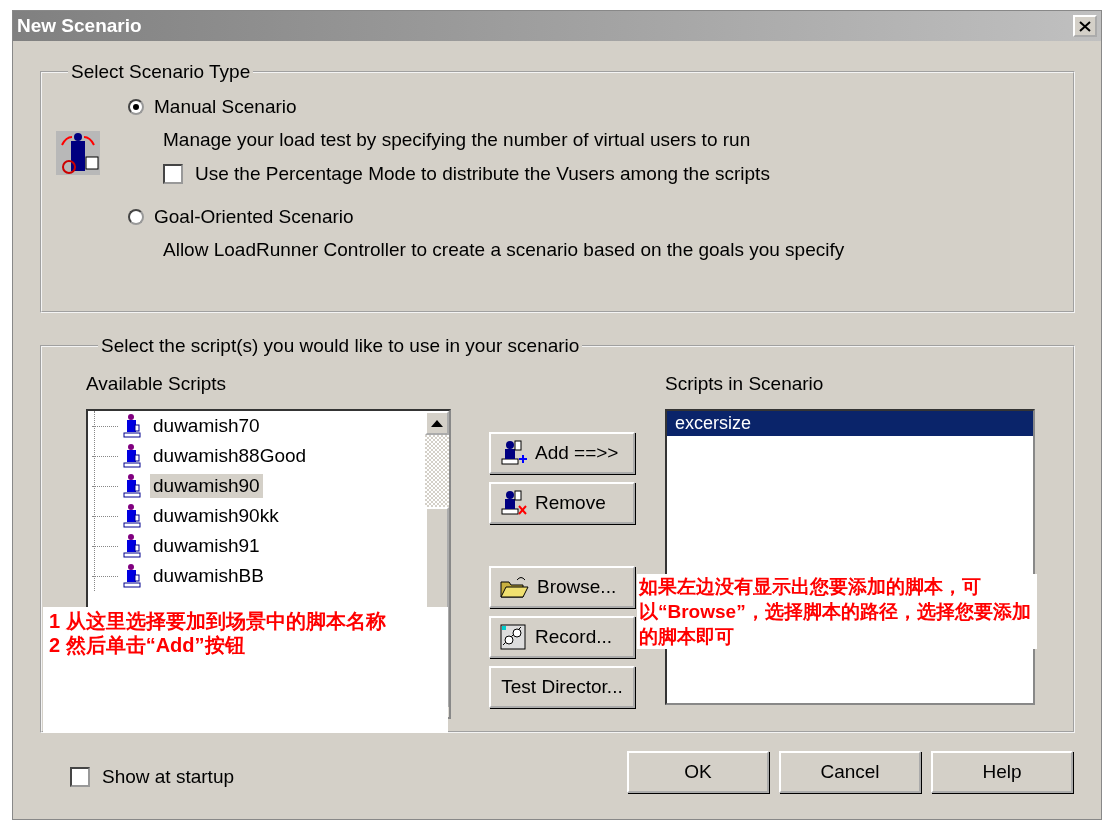 The height and width of the screenshot is (825, 1105). I want to click on checkbox-label: Show at startup, so click(168, 777).